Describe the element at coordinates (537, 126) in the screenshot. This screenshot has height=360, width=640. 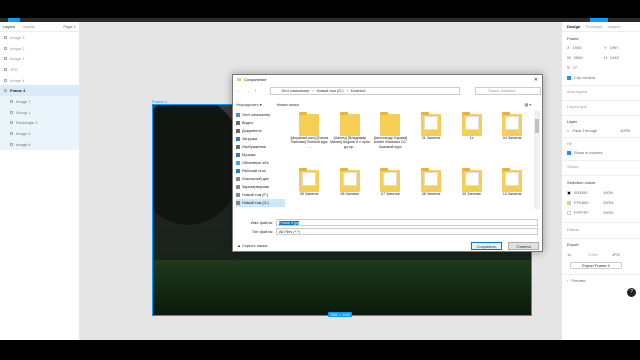
I see `scrollbar-thumb` at that location.